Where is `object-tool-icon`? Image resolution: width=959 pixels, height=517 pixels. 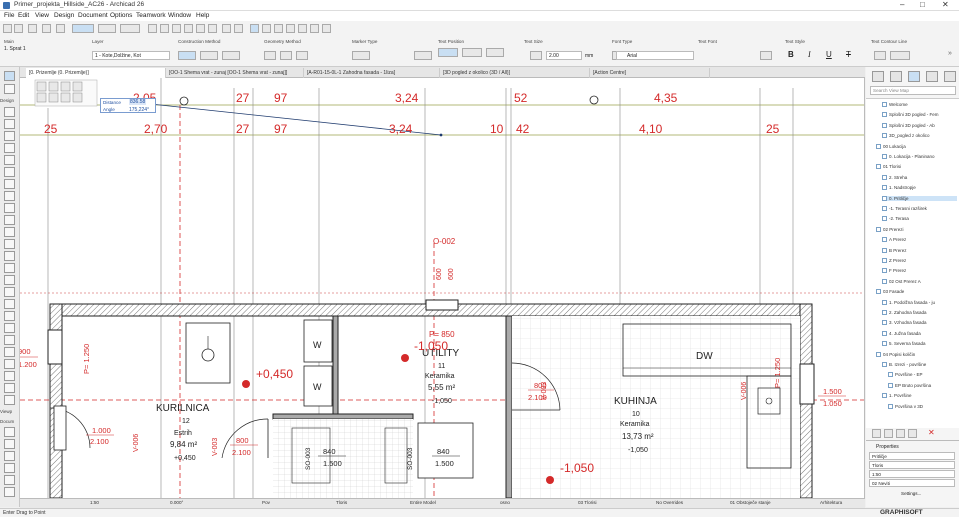 object-tool-icon is located at coordinates (9, 256).